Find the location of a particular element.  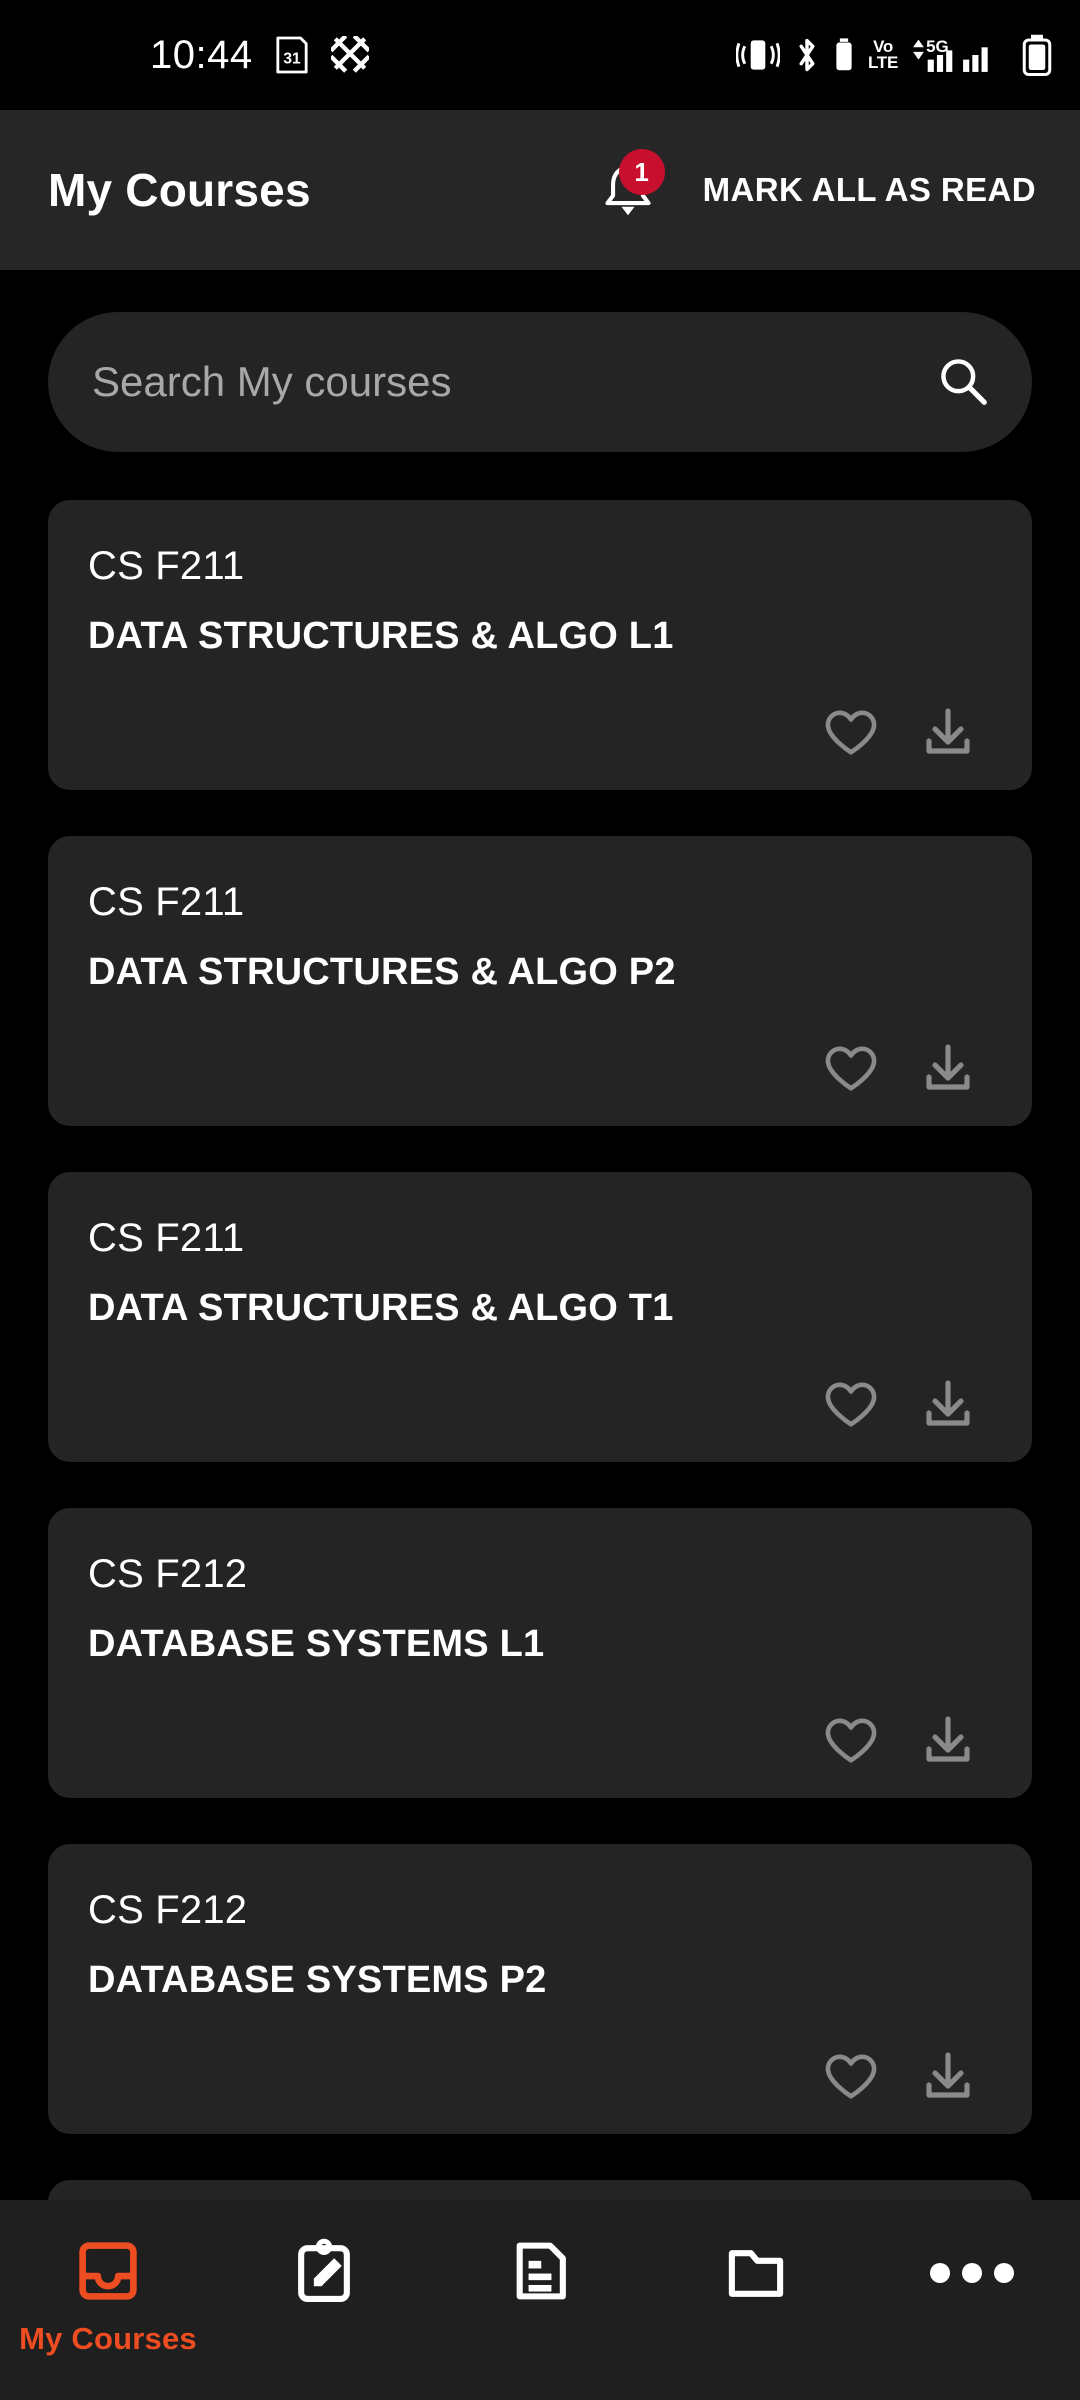

svg-text: 31 is located at coordinates (292, 59).